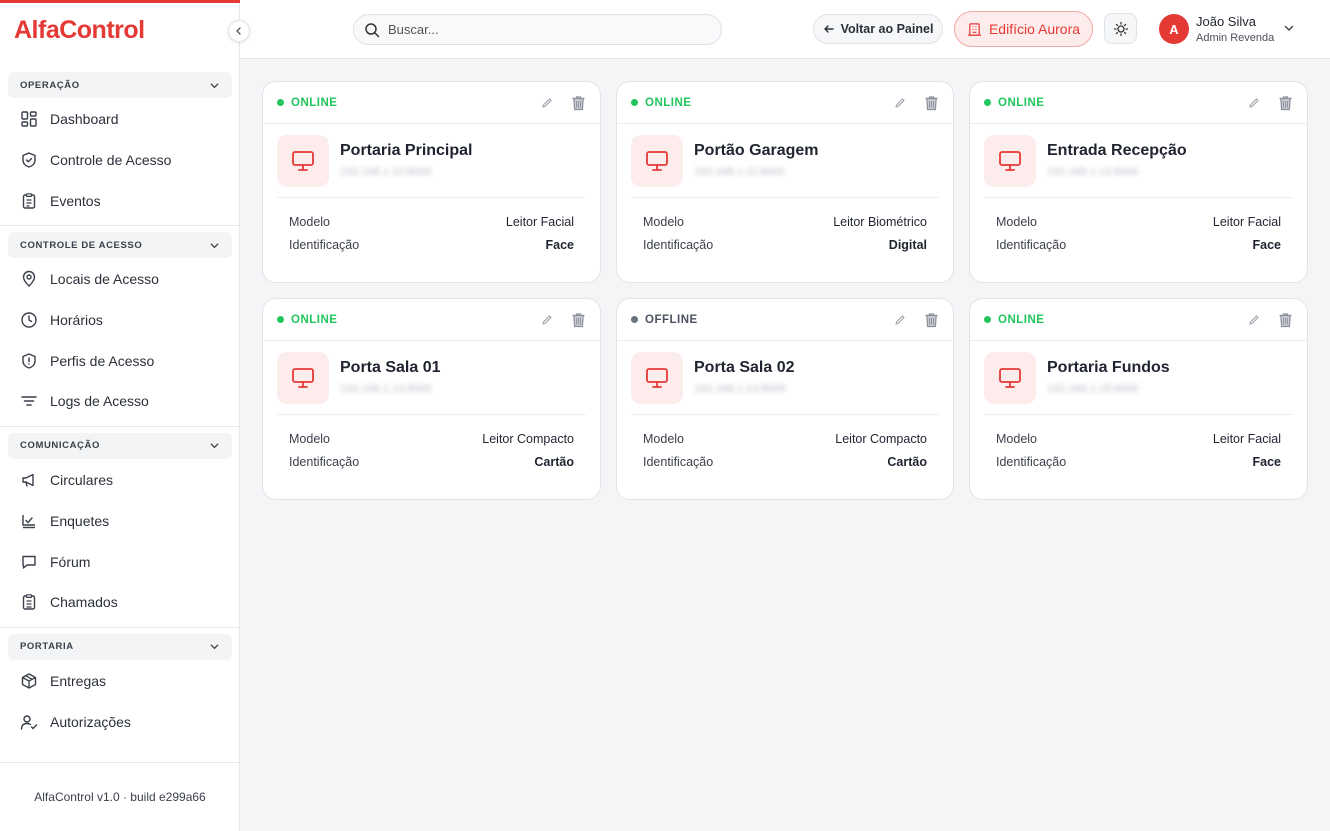 The image size is (1330, 831). Describe the element at coordinates (120, 627) in the screenshot. I see `section-divider` at that location.